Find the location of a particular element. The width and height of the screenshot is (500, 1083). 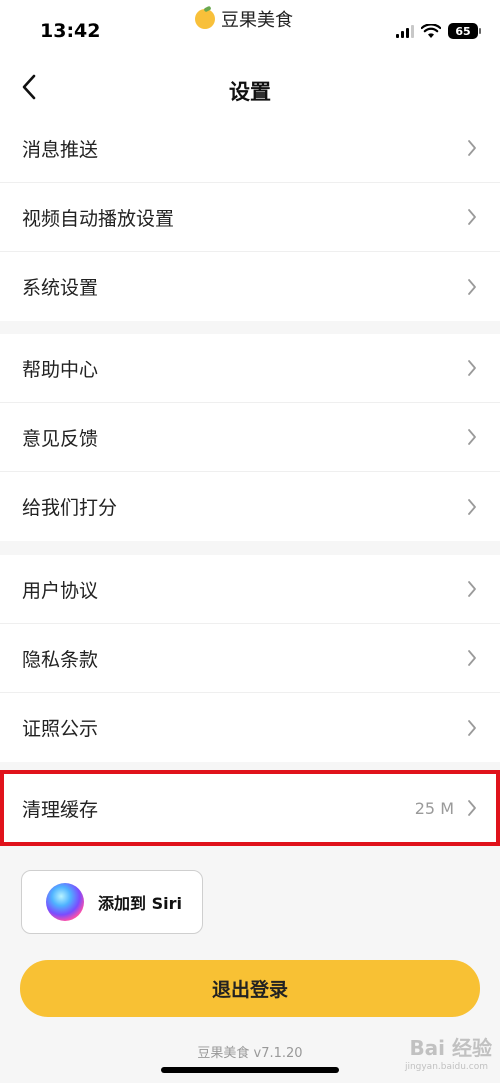

cellular-signal-icon is located at coordinates (405, 31).